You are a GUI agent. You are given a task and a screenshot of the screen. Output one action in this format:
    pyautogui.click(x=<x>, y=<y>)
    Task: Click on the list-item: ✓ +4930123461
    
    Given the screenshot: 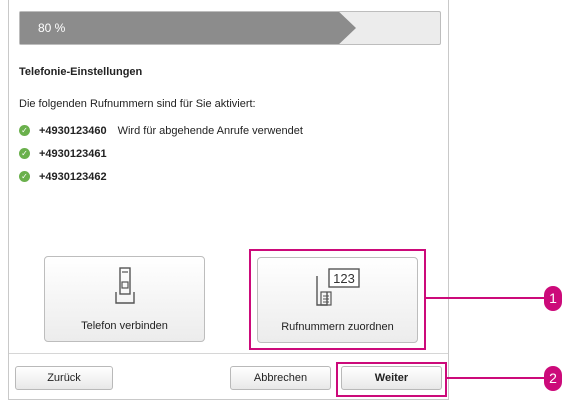 What is the action you would take?
    pyautogui.click(x=161, y=153)
    